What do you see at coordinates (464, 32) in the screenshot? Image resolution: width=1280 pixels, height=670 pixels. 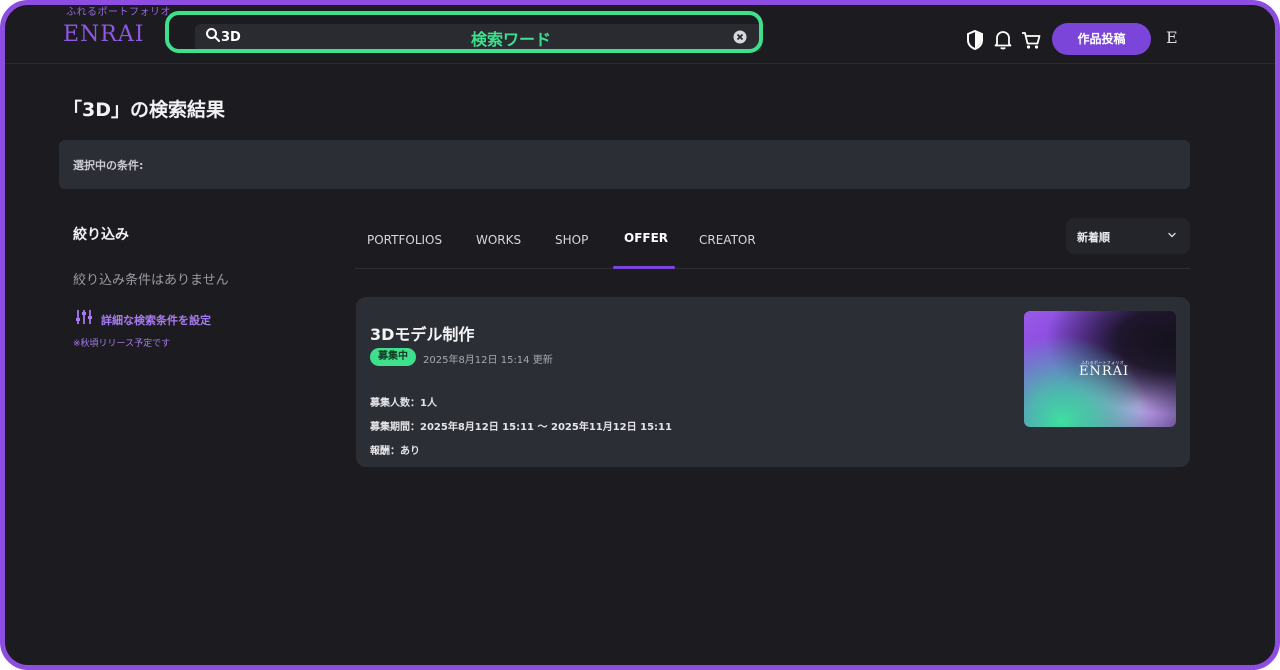 I see `search-highlight-outline` at bounding box center [464, 32].